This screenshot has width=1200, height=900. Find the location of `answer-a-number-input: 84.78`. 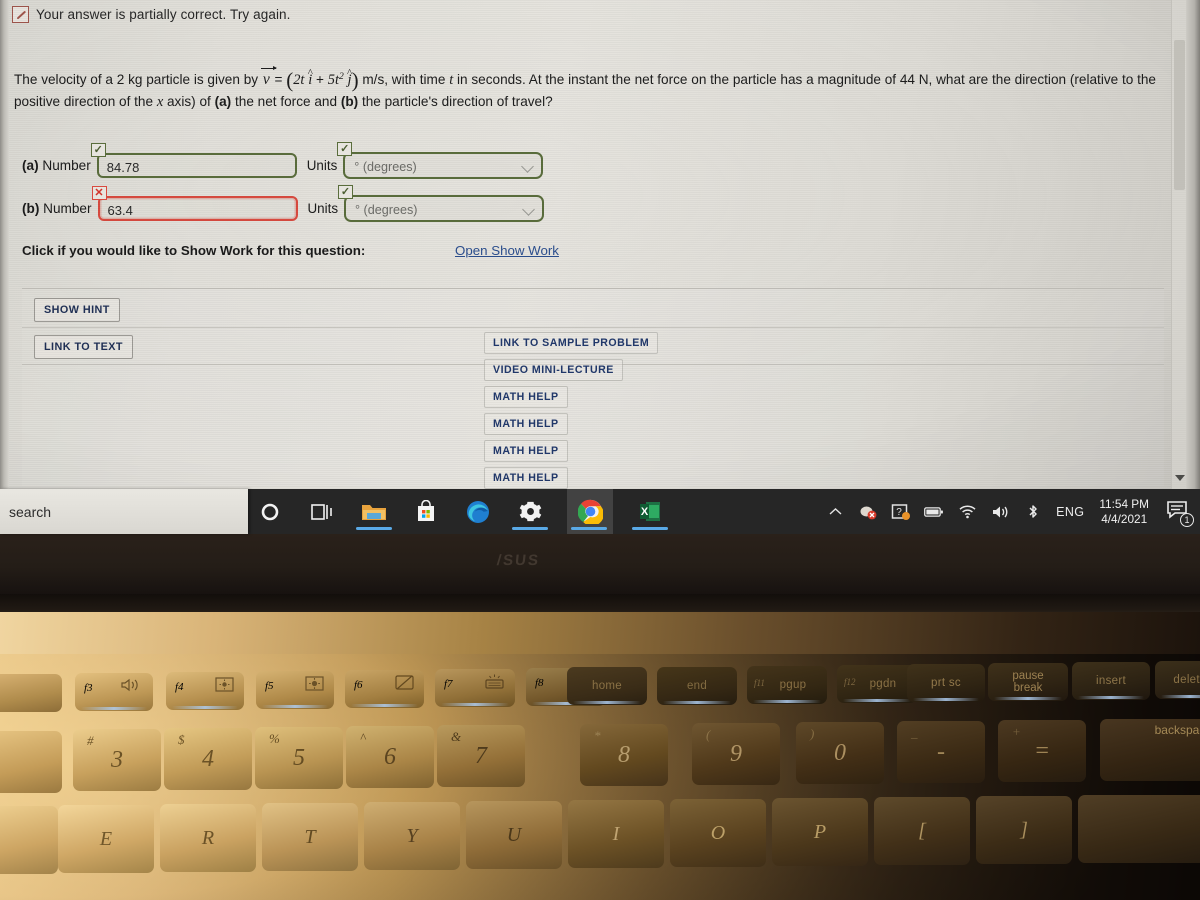

answer-a-number-input: 84.78 is located at coordinates (196, 165).